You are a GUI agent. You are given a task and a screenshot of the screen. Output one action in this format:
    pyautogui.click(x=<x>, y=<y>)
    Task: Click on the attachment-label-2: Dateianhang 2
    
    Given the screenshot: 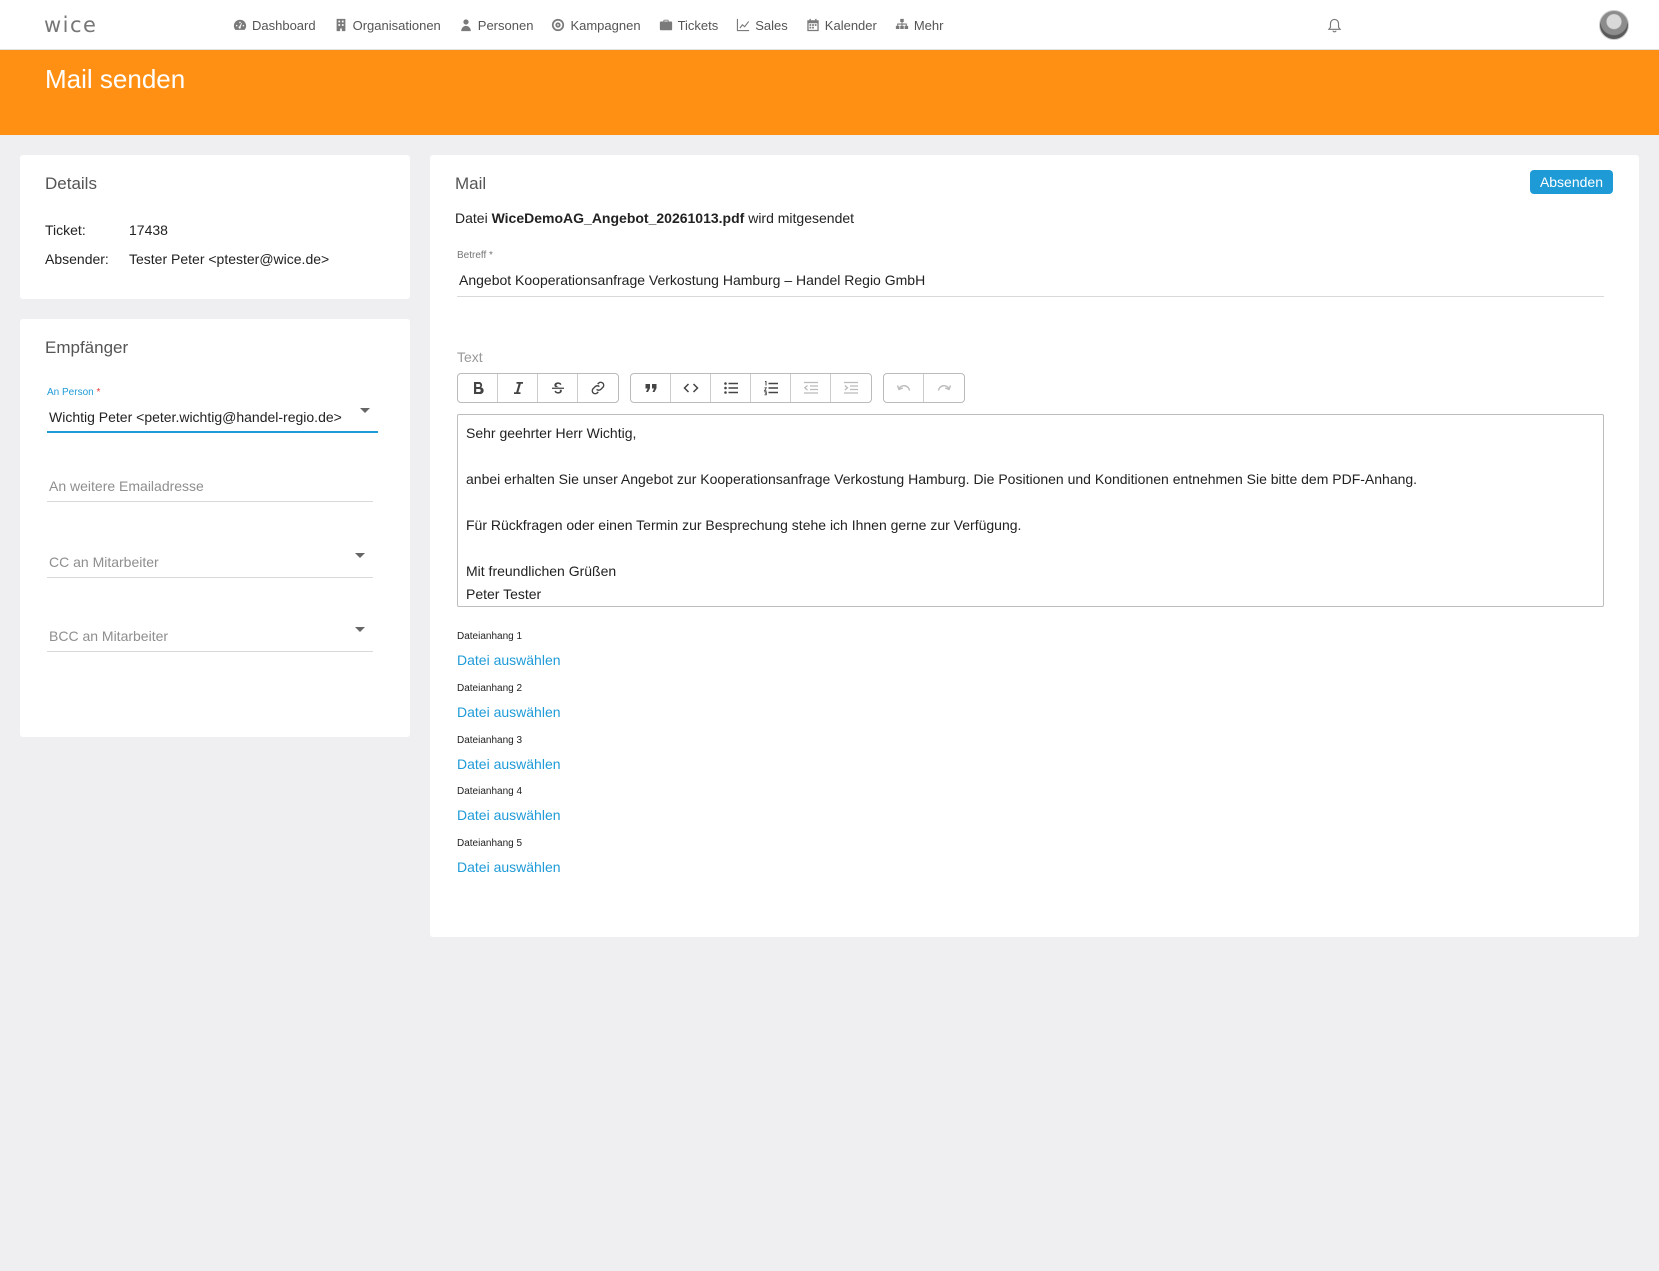 What is the action you would take?
    pyautogui.click(x=490, y=688)
    